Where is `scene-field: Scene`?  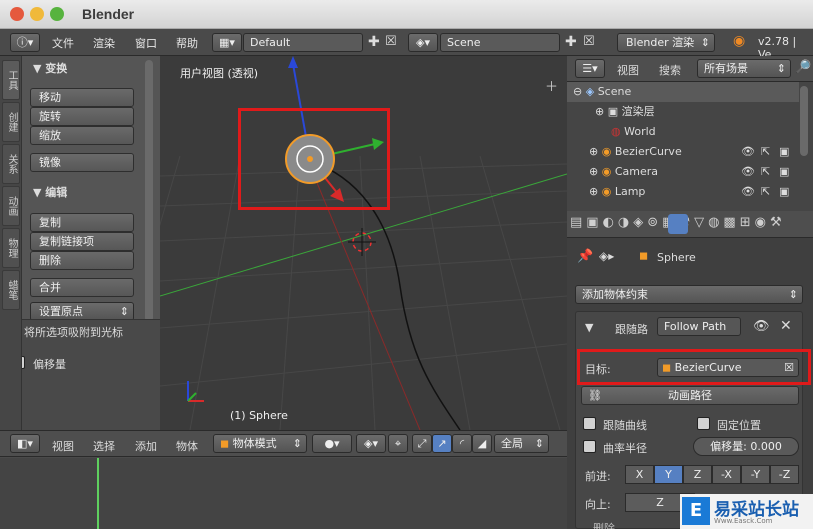
scene-field: Scene is located at coordinates (500, 42).